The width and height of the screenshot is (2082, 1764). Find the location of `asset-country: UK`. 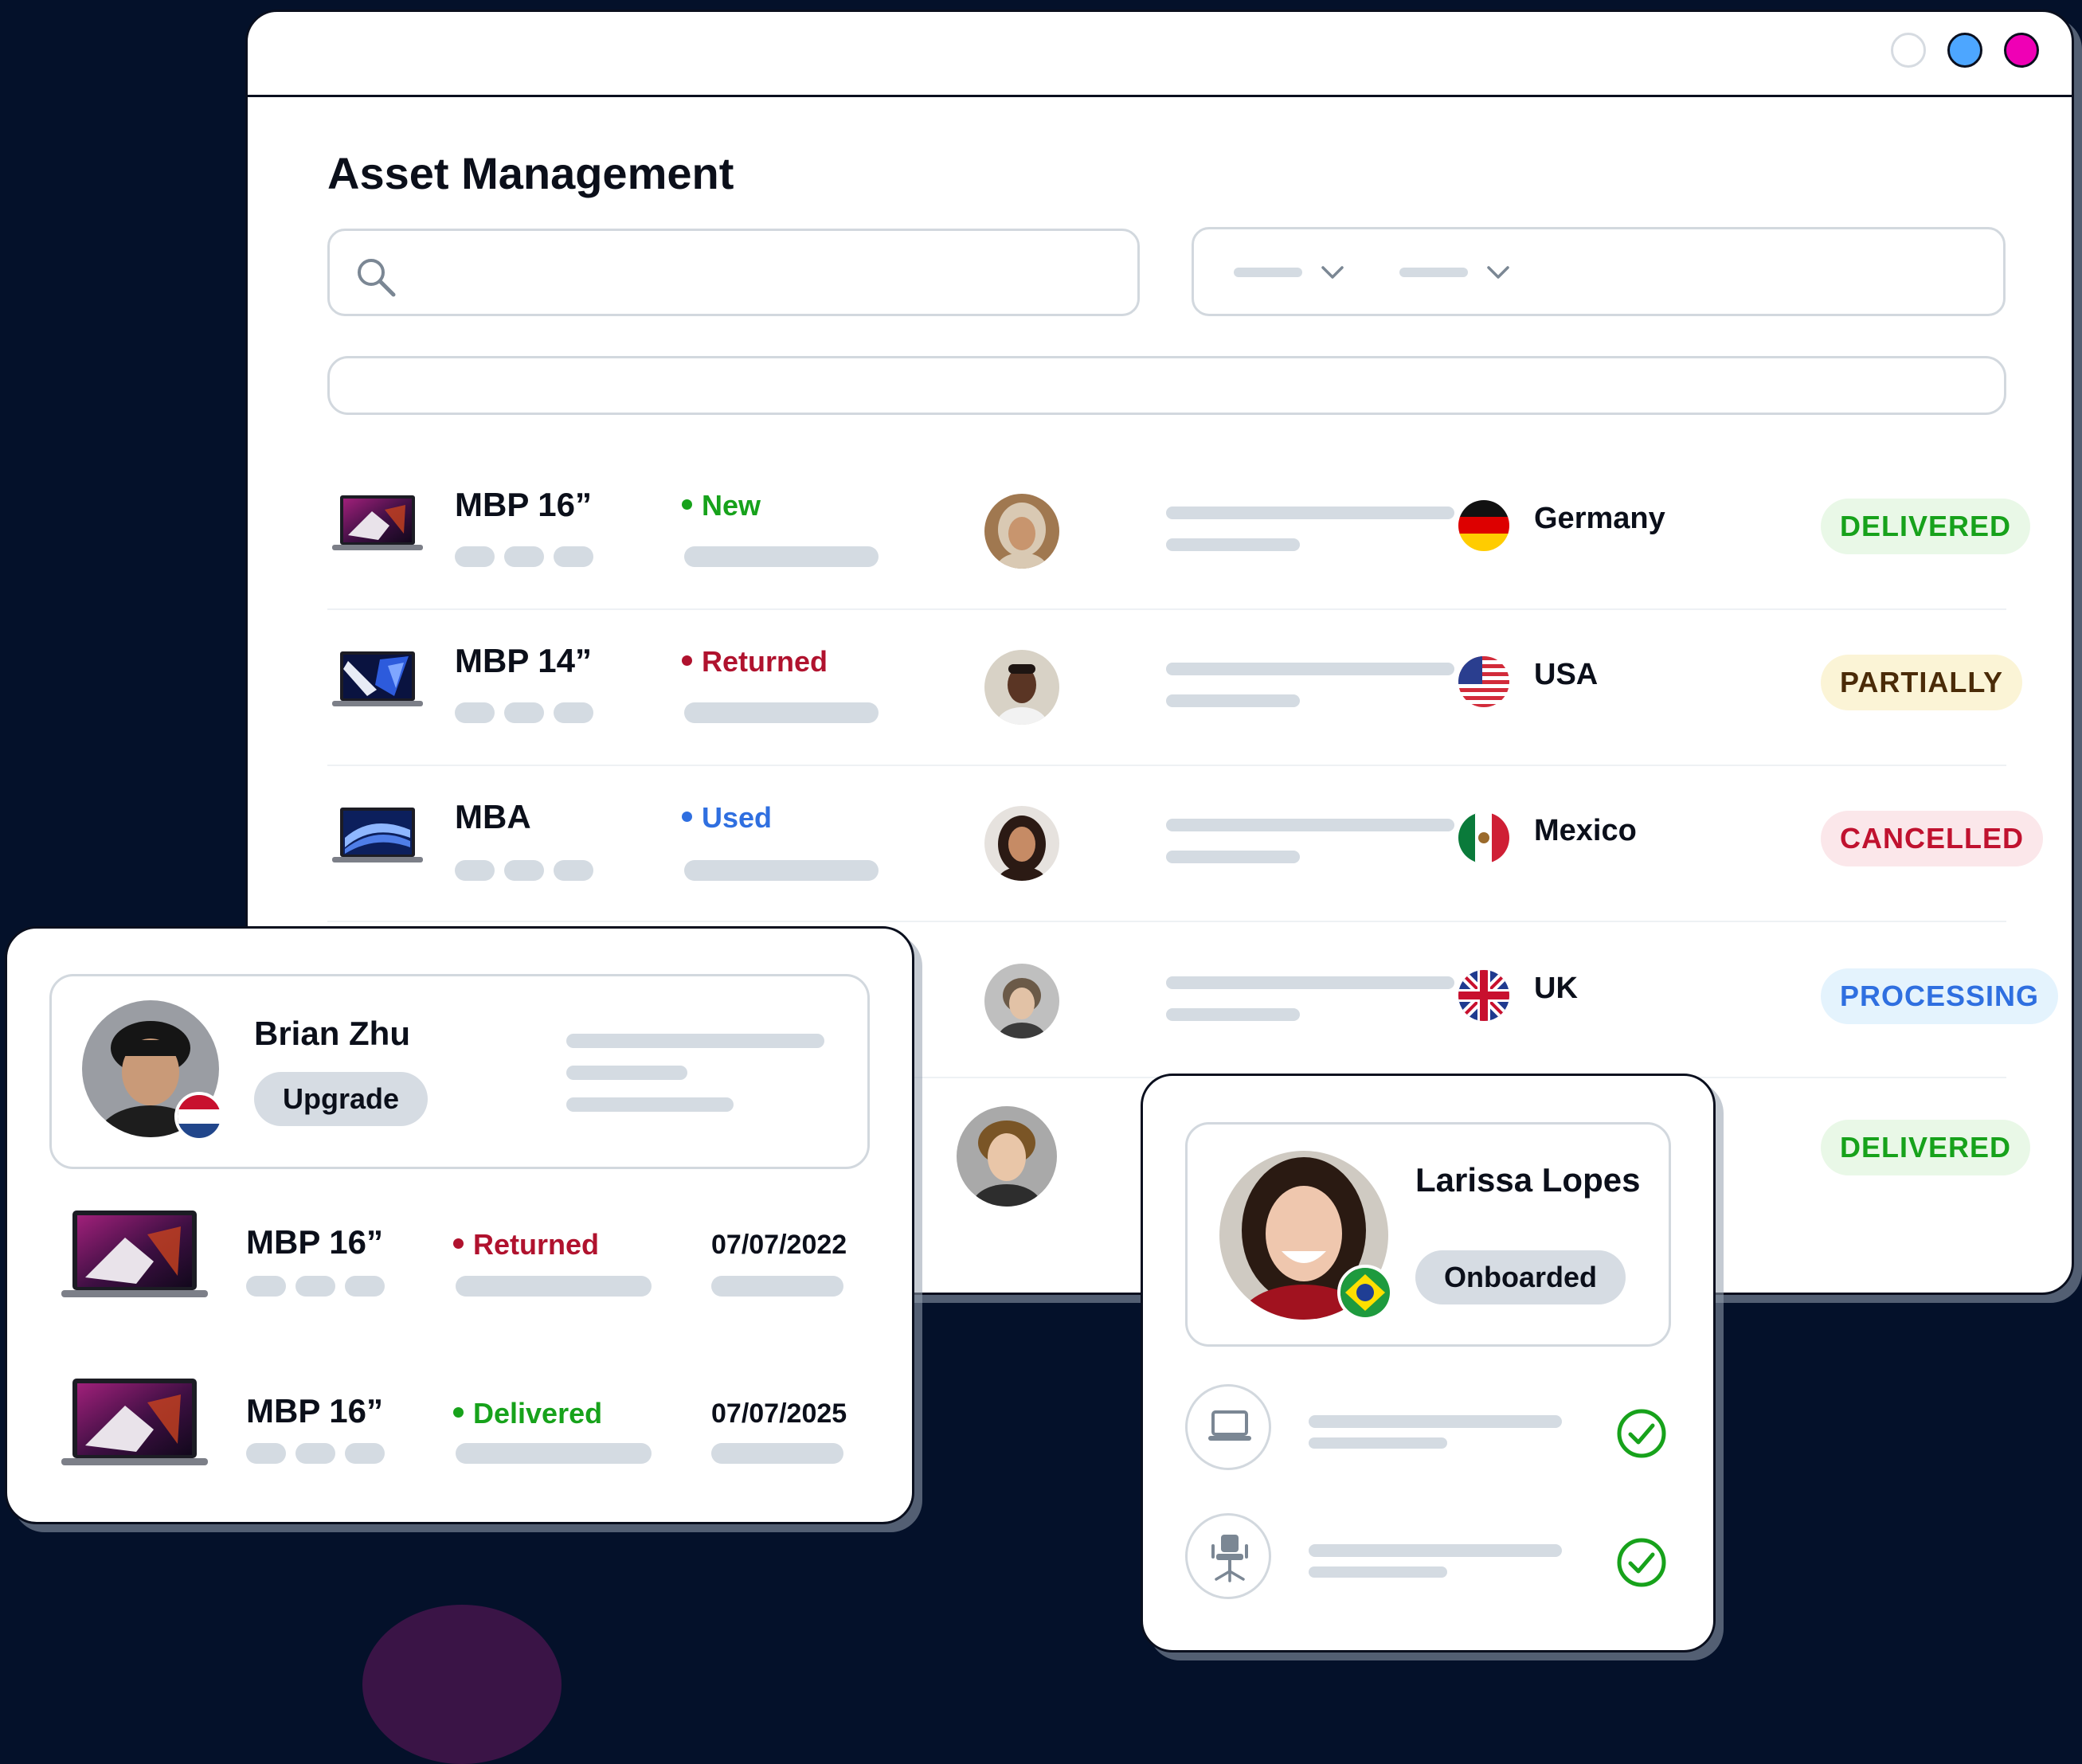

asset-country: UK is located at coordinates (1556, 989).